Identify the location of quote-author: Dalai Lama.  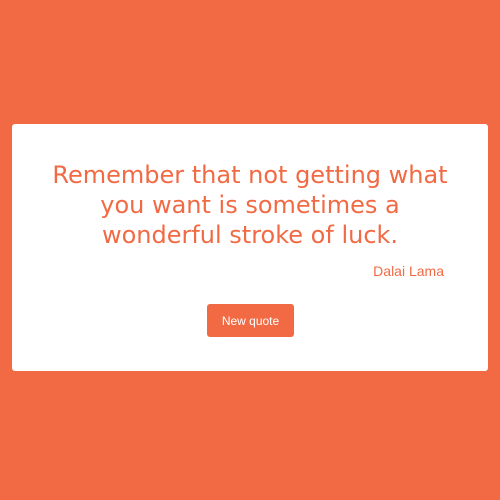
(408, 271).